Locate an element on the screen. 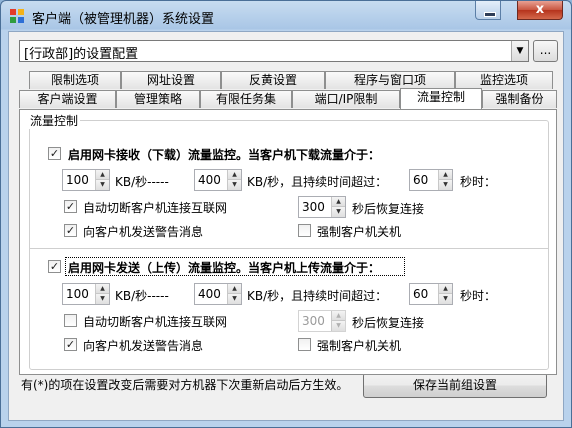  restart-note: 有(*)的项在设置改变后需要对方机器下次重新启动后方生效。 is located at coordinates (185, 385).